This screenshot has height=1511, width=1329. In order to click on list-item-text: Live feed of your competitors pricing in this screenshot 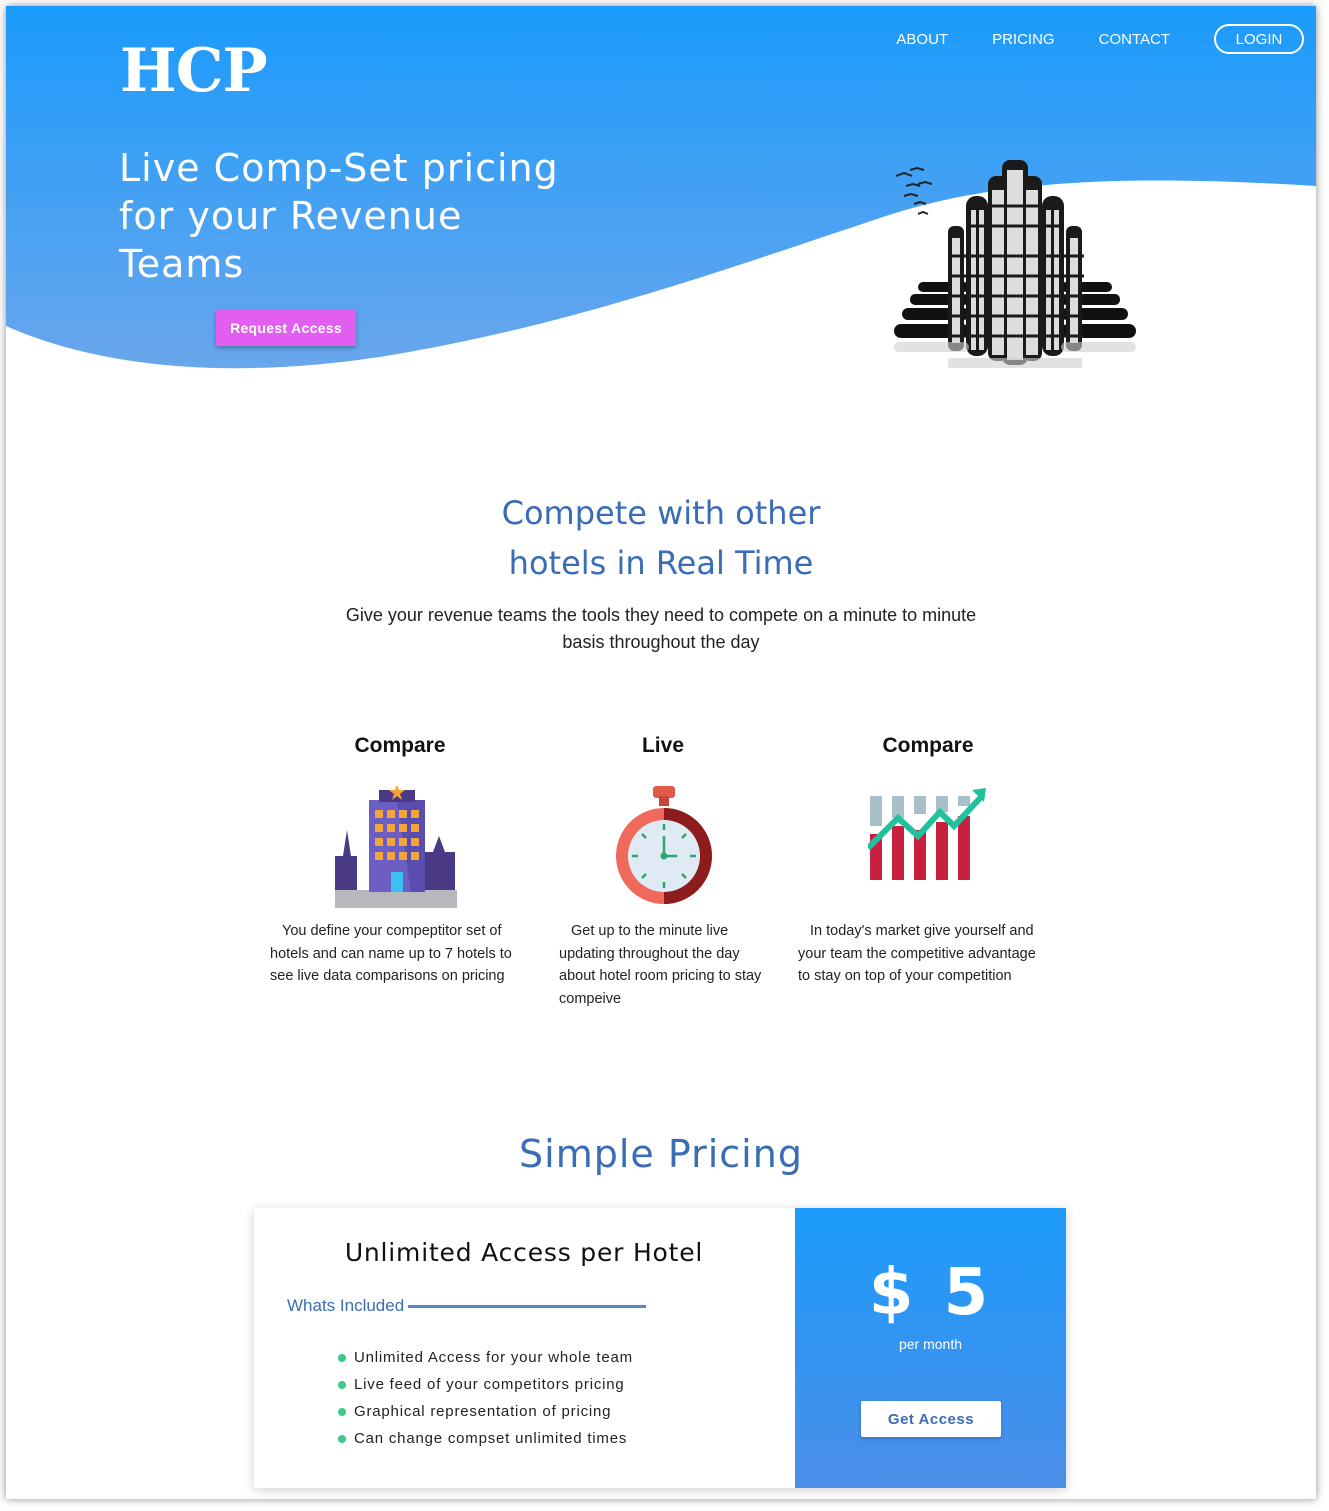, I will do `click(489, 1384)`.